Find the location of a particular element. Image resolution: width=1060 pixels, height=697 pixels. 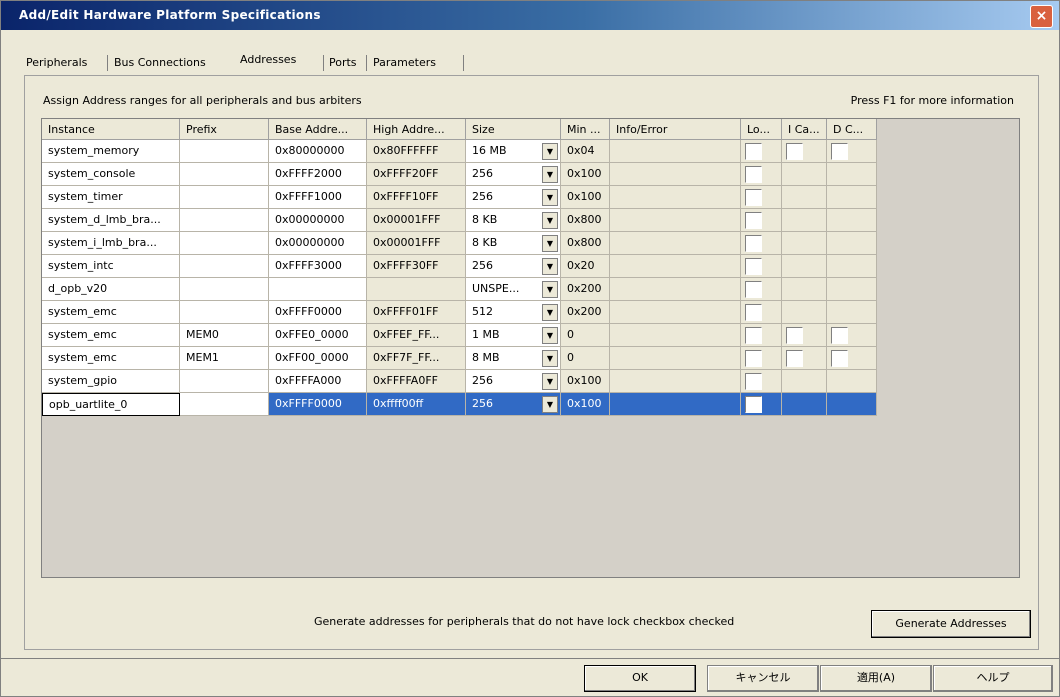

cell-base: 0xFFFFA000 is located at coordinates (318, 381).